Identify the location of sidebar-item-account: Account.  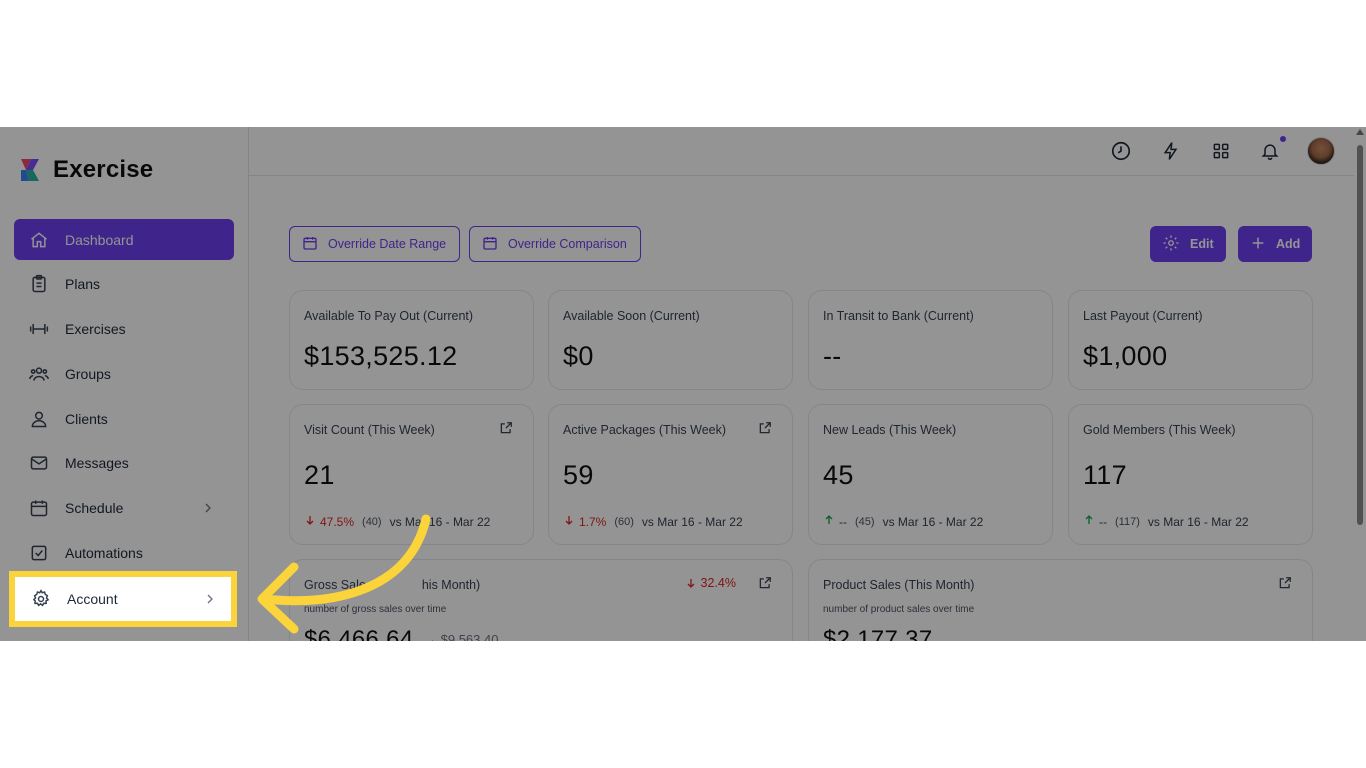
(123, 599).